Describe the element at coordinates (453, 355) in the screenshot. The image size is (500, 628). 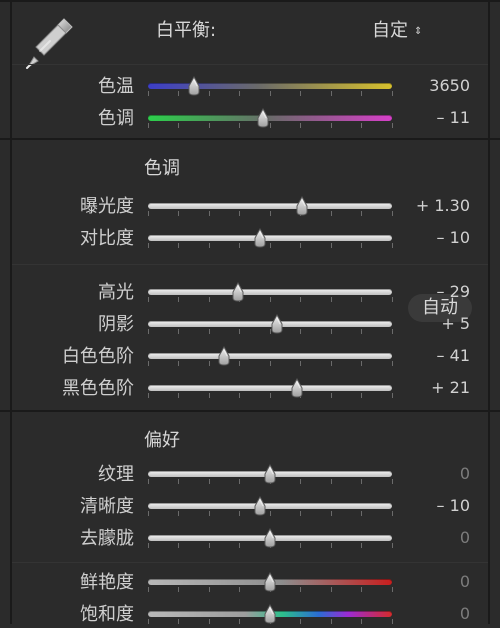
I see `whites-value: – 41` at that location.